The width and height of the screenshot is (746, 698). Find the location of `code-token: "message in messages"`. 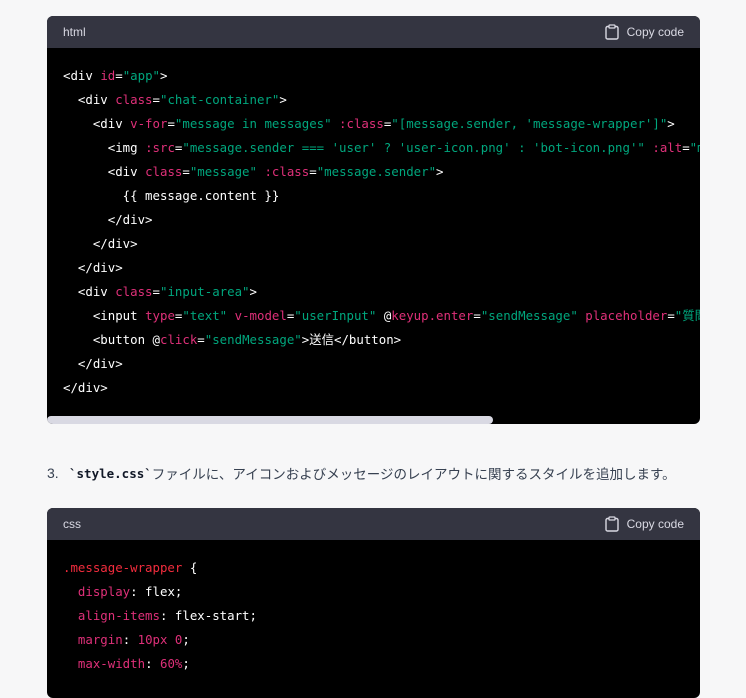

code-token: "message in messages" is located at coordinates (253, 123).